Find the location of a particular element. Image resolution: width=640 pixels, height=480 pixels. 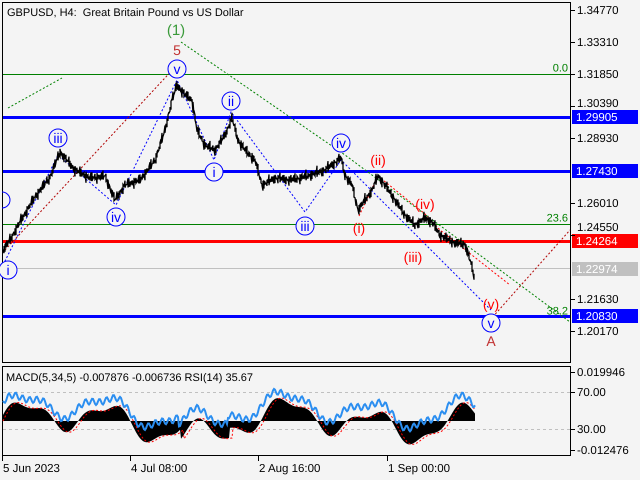

fibonacci-level-label: 38.2 is located at coordinates (557, 312).